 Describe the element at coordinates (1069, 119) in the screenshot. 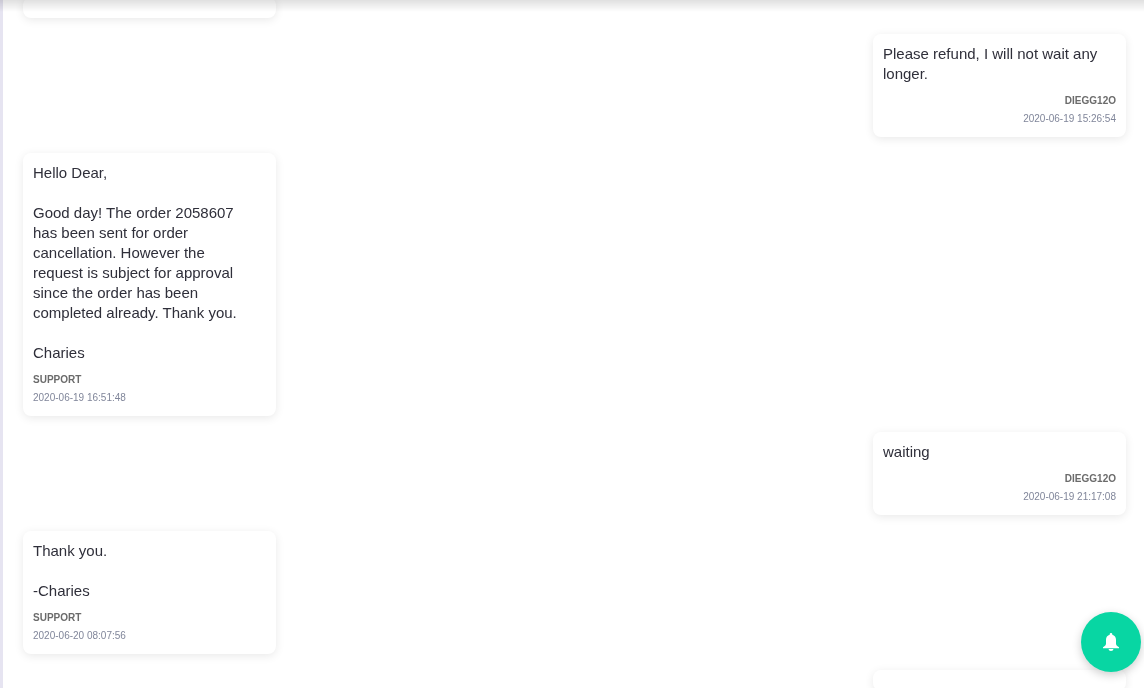

I see `message-timestamp: 2020-06-19 15:26:54` at that location.